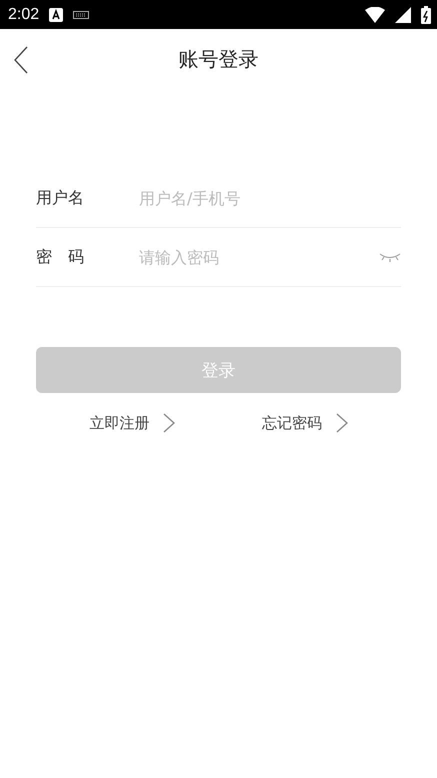  Describe the element at coordinates (60, 257) in the screenshot. I see `field-label: 密 码` at that location.